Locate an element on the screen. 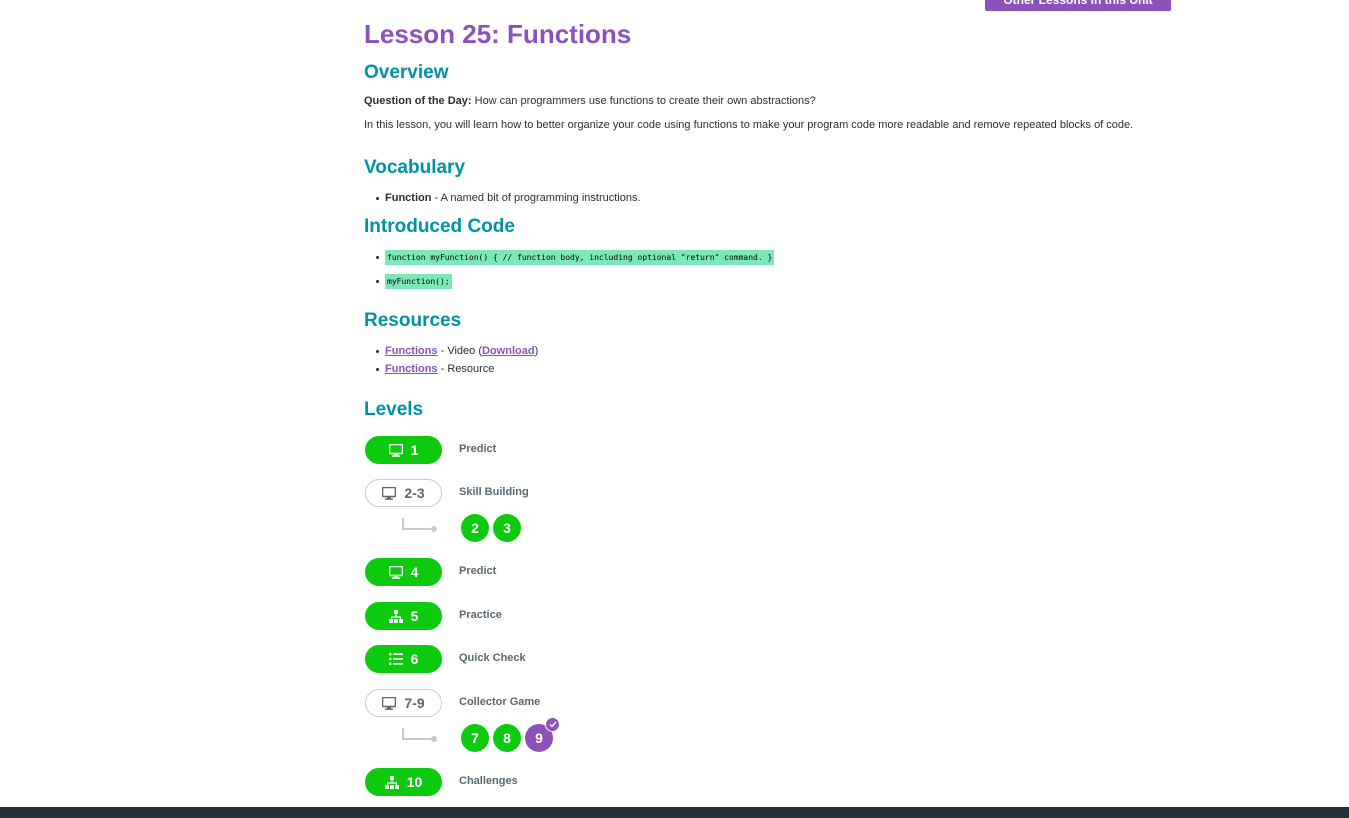  sublevel-bubble-8: 8 is located at coordinates (507, 738).